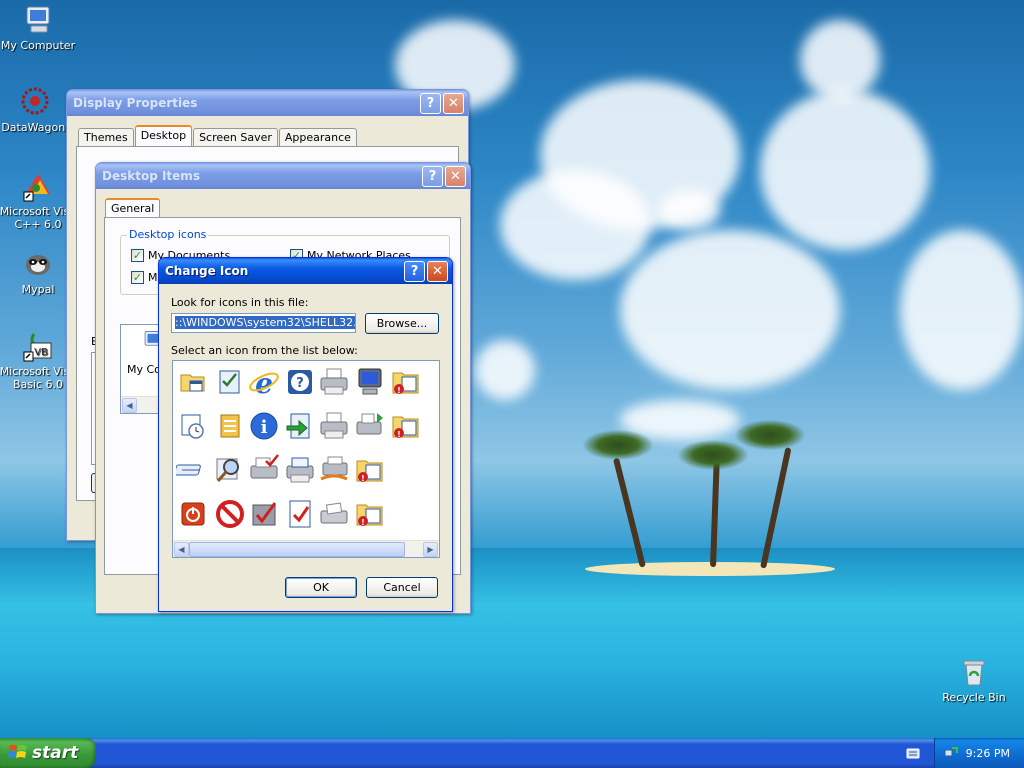  Describe the element at coordinates (913, 754) in the screenshot. I see `keyboard-language-icon` at that location.